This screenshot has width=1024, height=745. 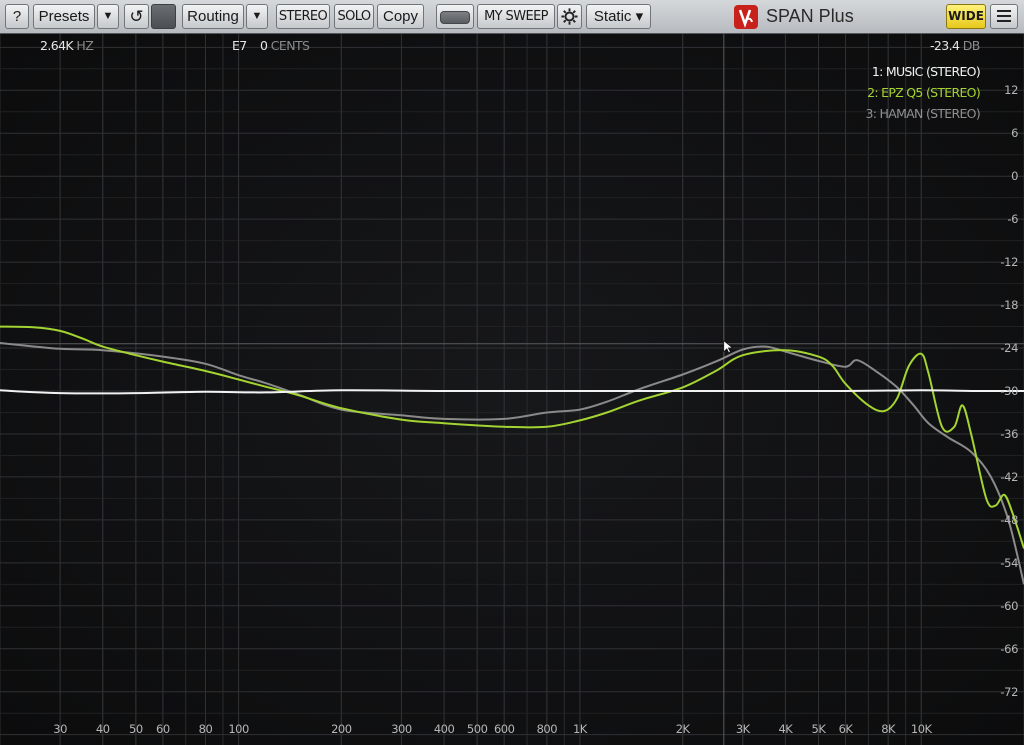 I want to click on brand-title: SPAN Plus, so click(x=810, y=16).